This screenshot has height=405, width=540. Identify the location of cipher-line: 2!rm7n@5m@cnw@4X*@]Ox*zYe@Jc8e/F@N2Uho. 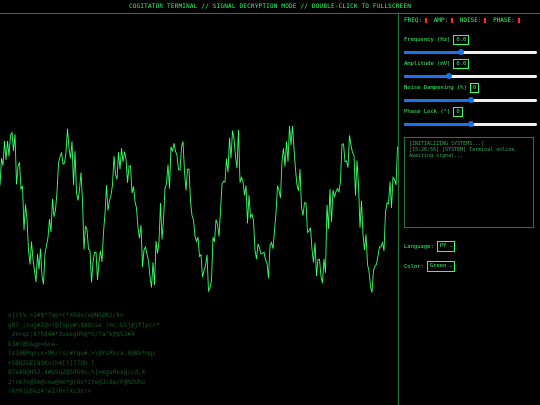
(77, 382).